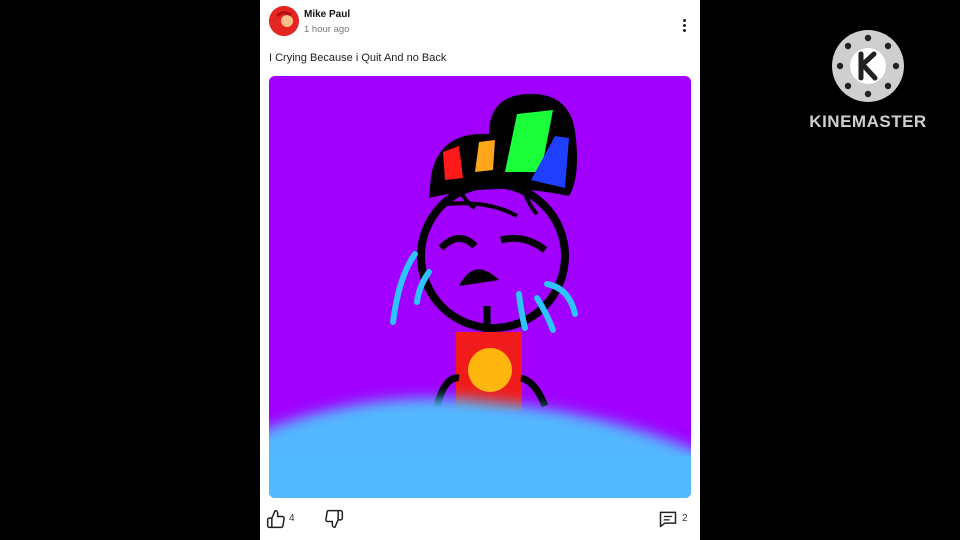 The image size is (960, 540). Describe the element at coordinates (868, 121) in the screenshot. I see `watermark-text: KINEMASTER` at that location.